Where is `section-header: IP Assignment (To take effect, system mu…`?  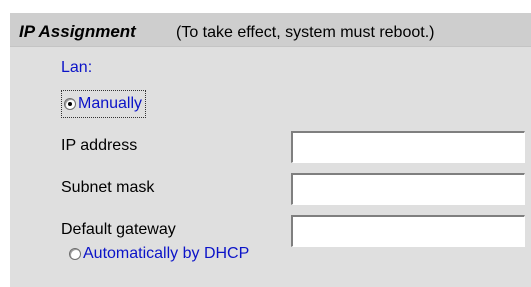
section-header: IP Assignment (To take effect, system mu… is located at coordinates (270, 30).